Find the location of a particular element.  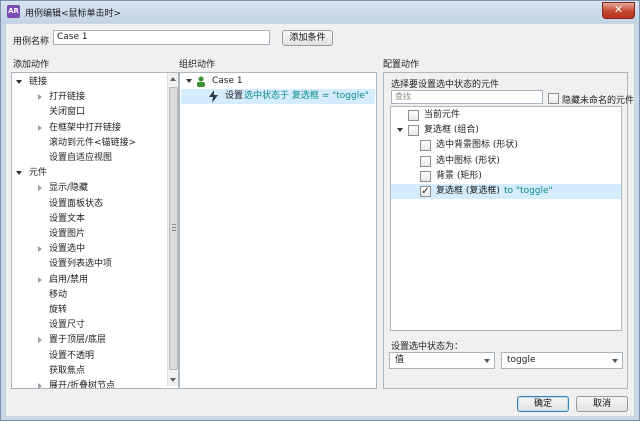

item-label: 关闭窗口 is located at coordinates (67, 112).